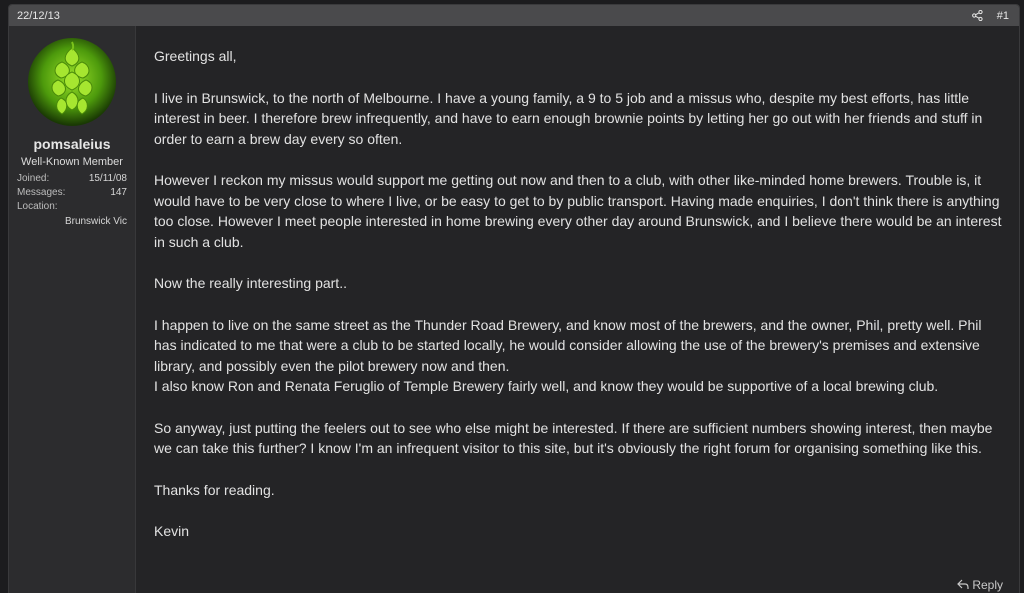 The width and height of the screenshot is (1024, 593). What do you see at coordinates (977, 15) in the screenshot?
I see `share-icon` at bounding box center [977, 15].